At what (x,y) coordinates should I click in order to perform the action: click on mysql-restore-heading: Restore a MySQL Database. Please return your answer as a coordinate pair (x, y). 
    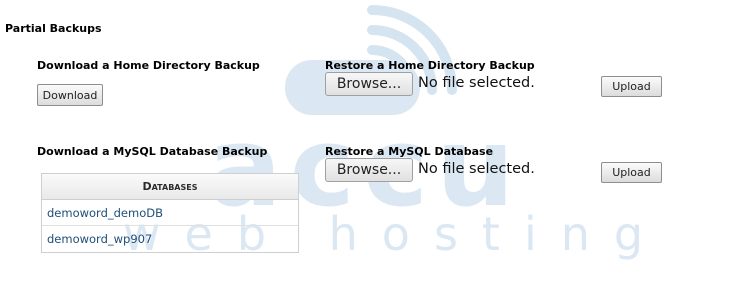
    Looking at the image, I should click on (409, 151).